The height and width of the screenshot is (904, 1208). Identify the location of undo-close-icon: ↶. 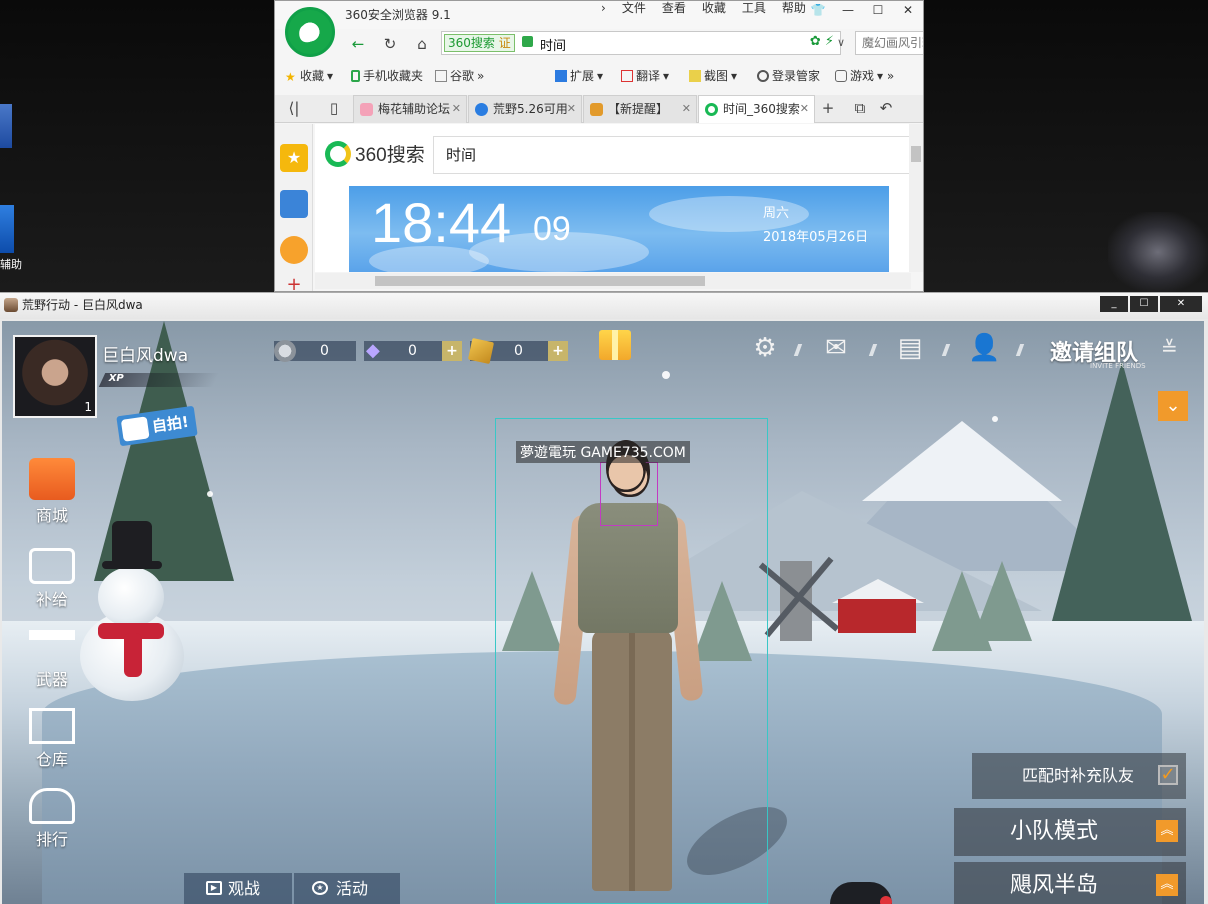
(886, 108).